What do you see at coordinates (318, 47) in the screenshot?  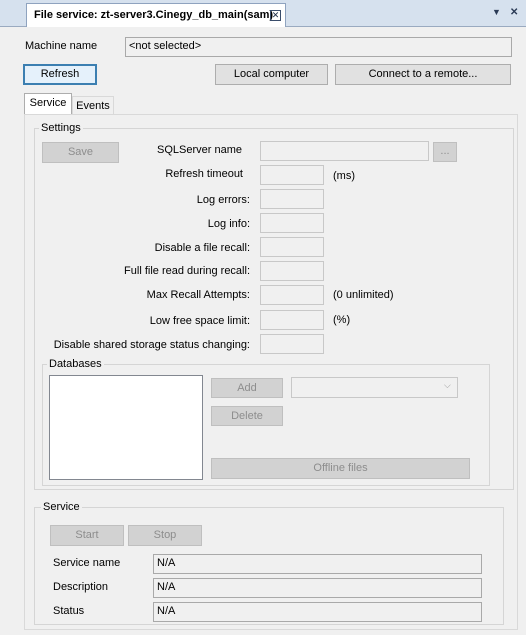 I see `machine-name-field: <not selected>` at bounding box center [318, 47].